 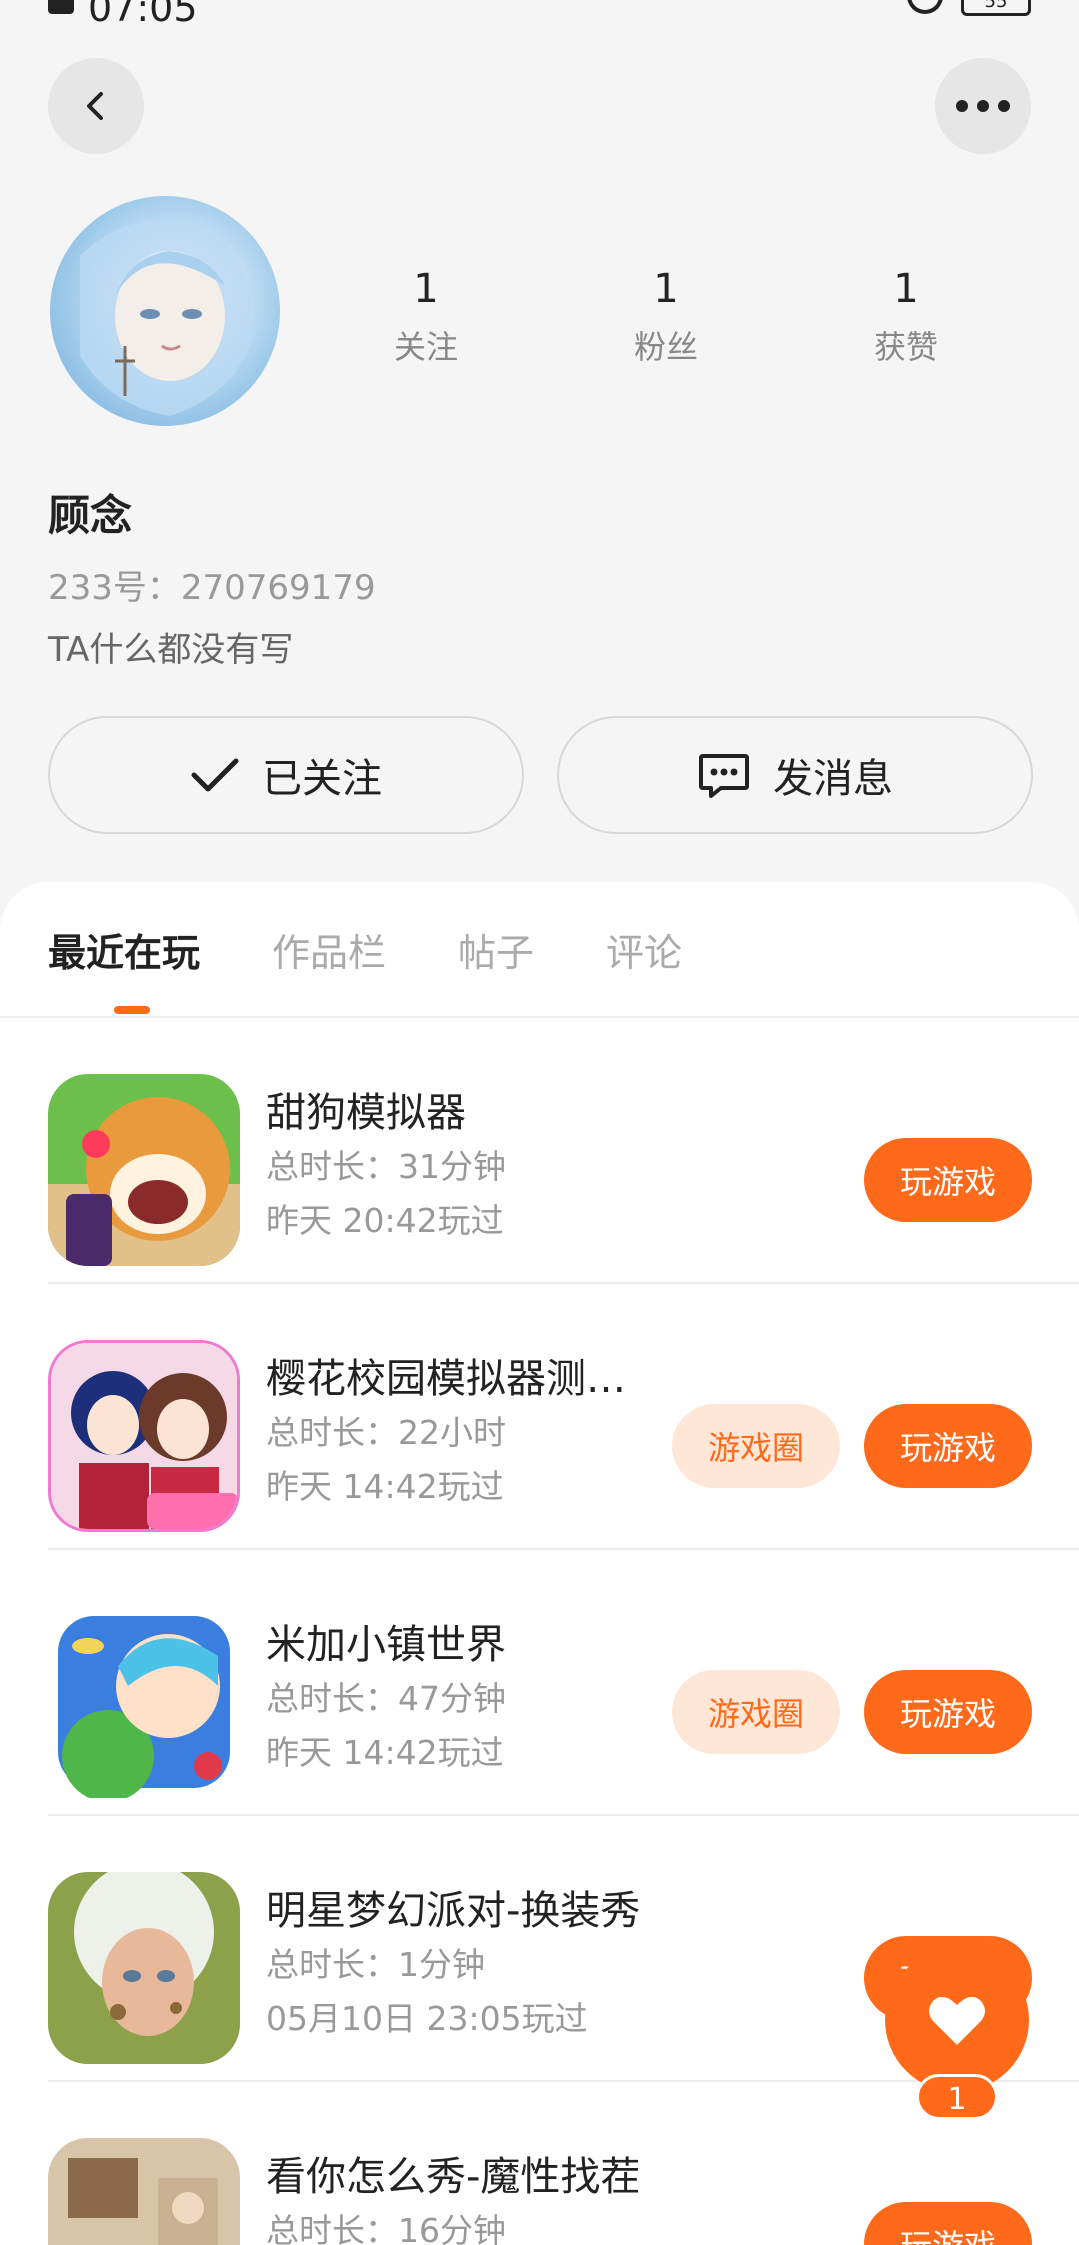 What do you see at coordinates (171, 650) in the screenshot?
I see `bio: TA什么都没有写` at bounding box center [171, 650].